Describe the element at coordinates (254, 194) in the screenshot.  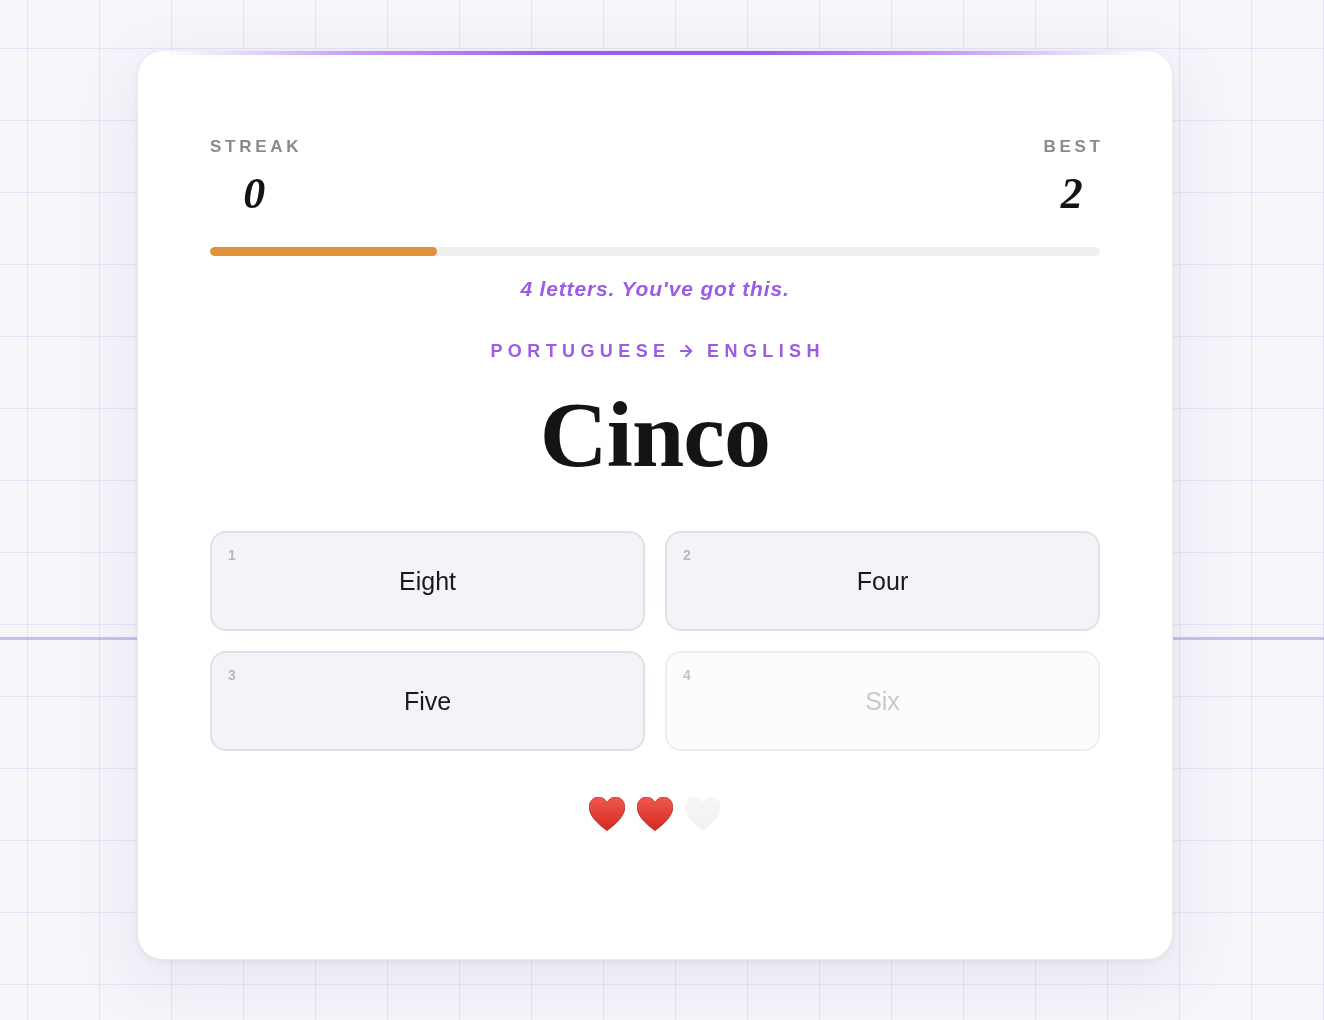
I see `stat-value: 0` at that location.